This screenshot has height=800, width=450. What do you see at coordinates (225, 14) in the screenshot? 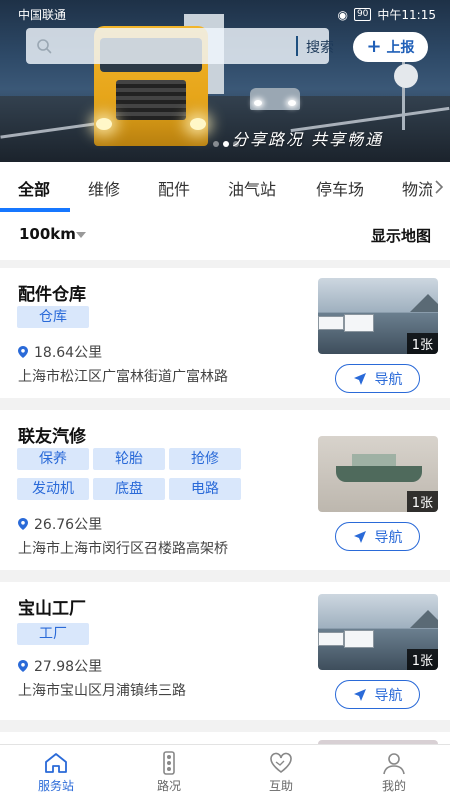
I see `status-bar: 中国联通 ◉ 90 中午11:15` at bounding box center [225, 14].